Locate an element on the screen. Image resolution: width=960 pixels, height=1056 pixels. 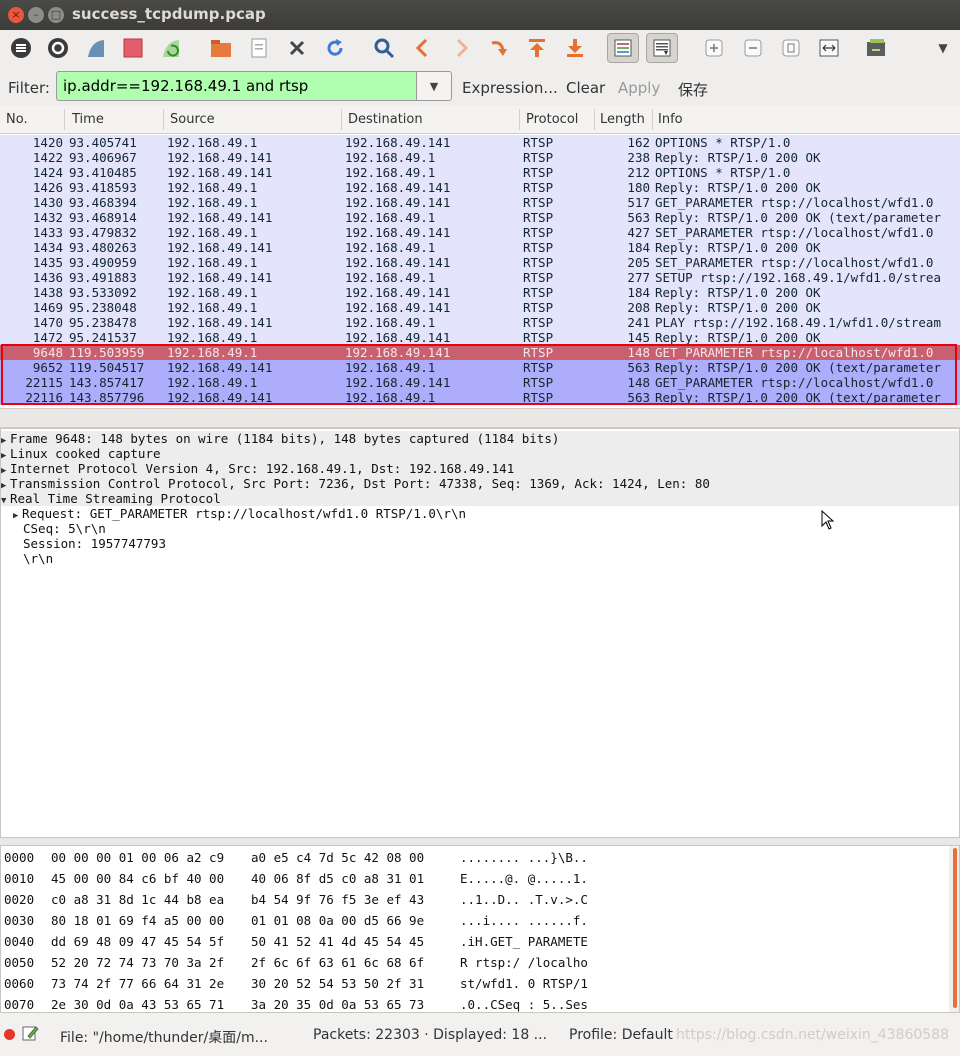
column-header-no: No. is located at coordinates (17, 119).